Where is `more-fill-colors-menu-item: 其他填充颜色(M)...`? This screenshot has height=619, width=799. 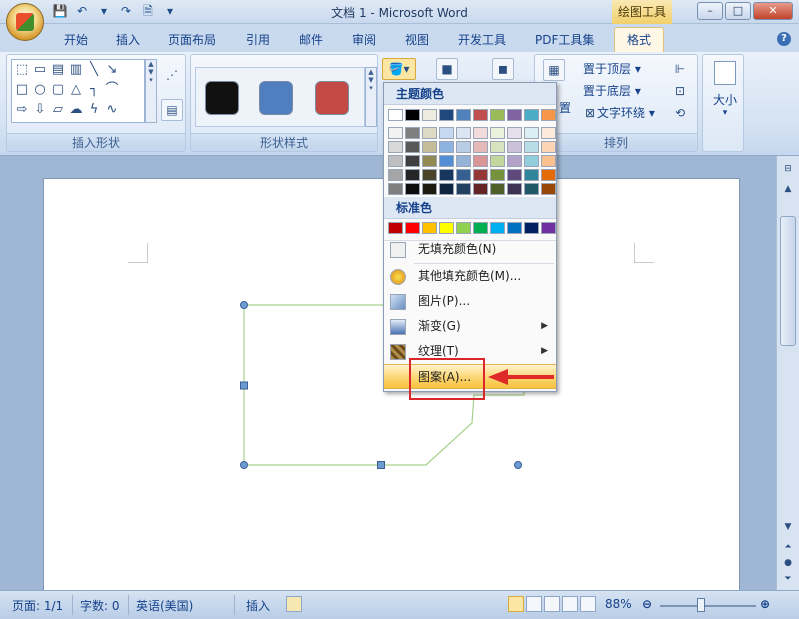 more-fill-colors-menu-item: 其他填充颜色(M)... is located at coordinates (470, 276).